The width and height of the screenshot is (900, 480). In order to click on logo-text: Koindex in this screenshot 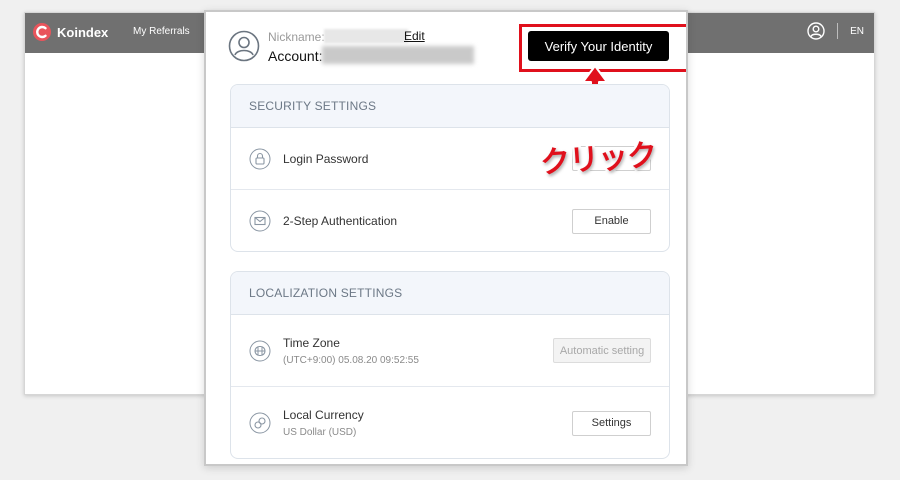, I will do `click(83, 32)`.